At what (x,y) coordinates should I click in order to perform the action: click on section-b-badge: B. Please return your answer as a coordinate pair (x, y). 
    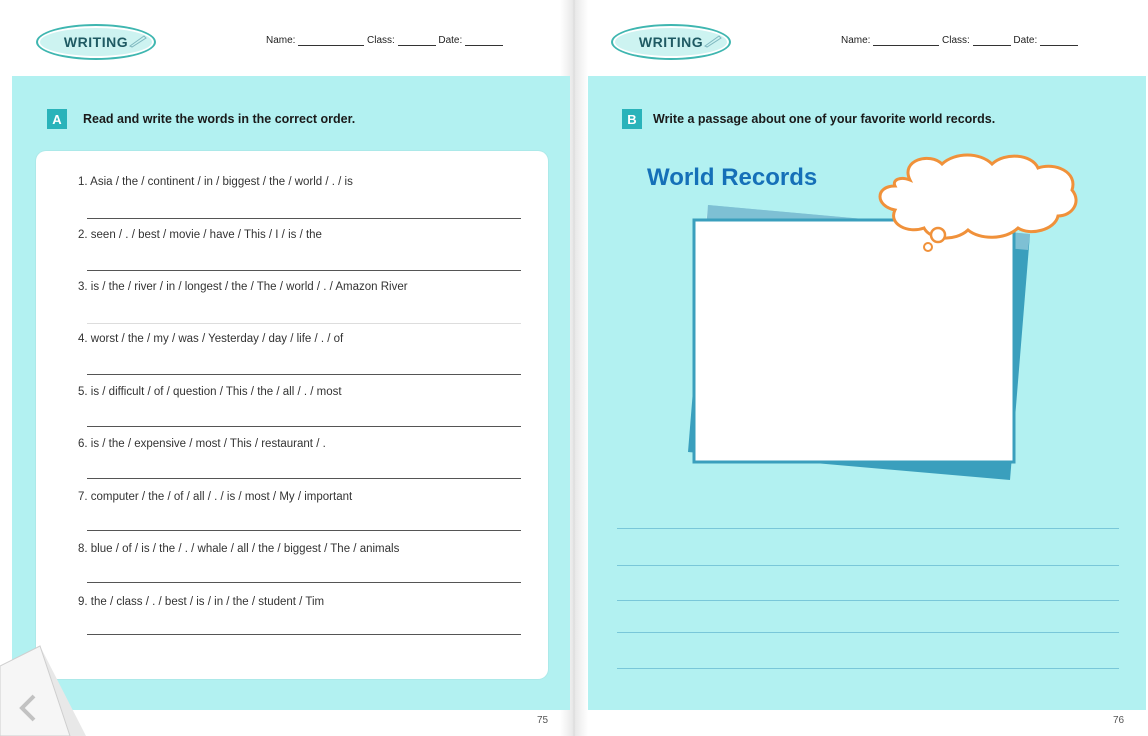
    Looking at the image, I should click on (632, 119).